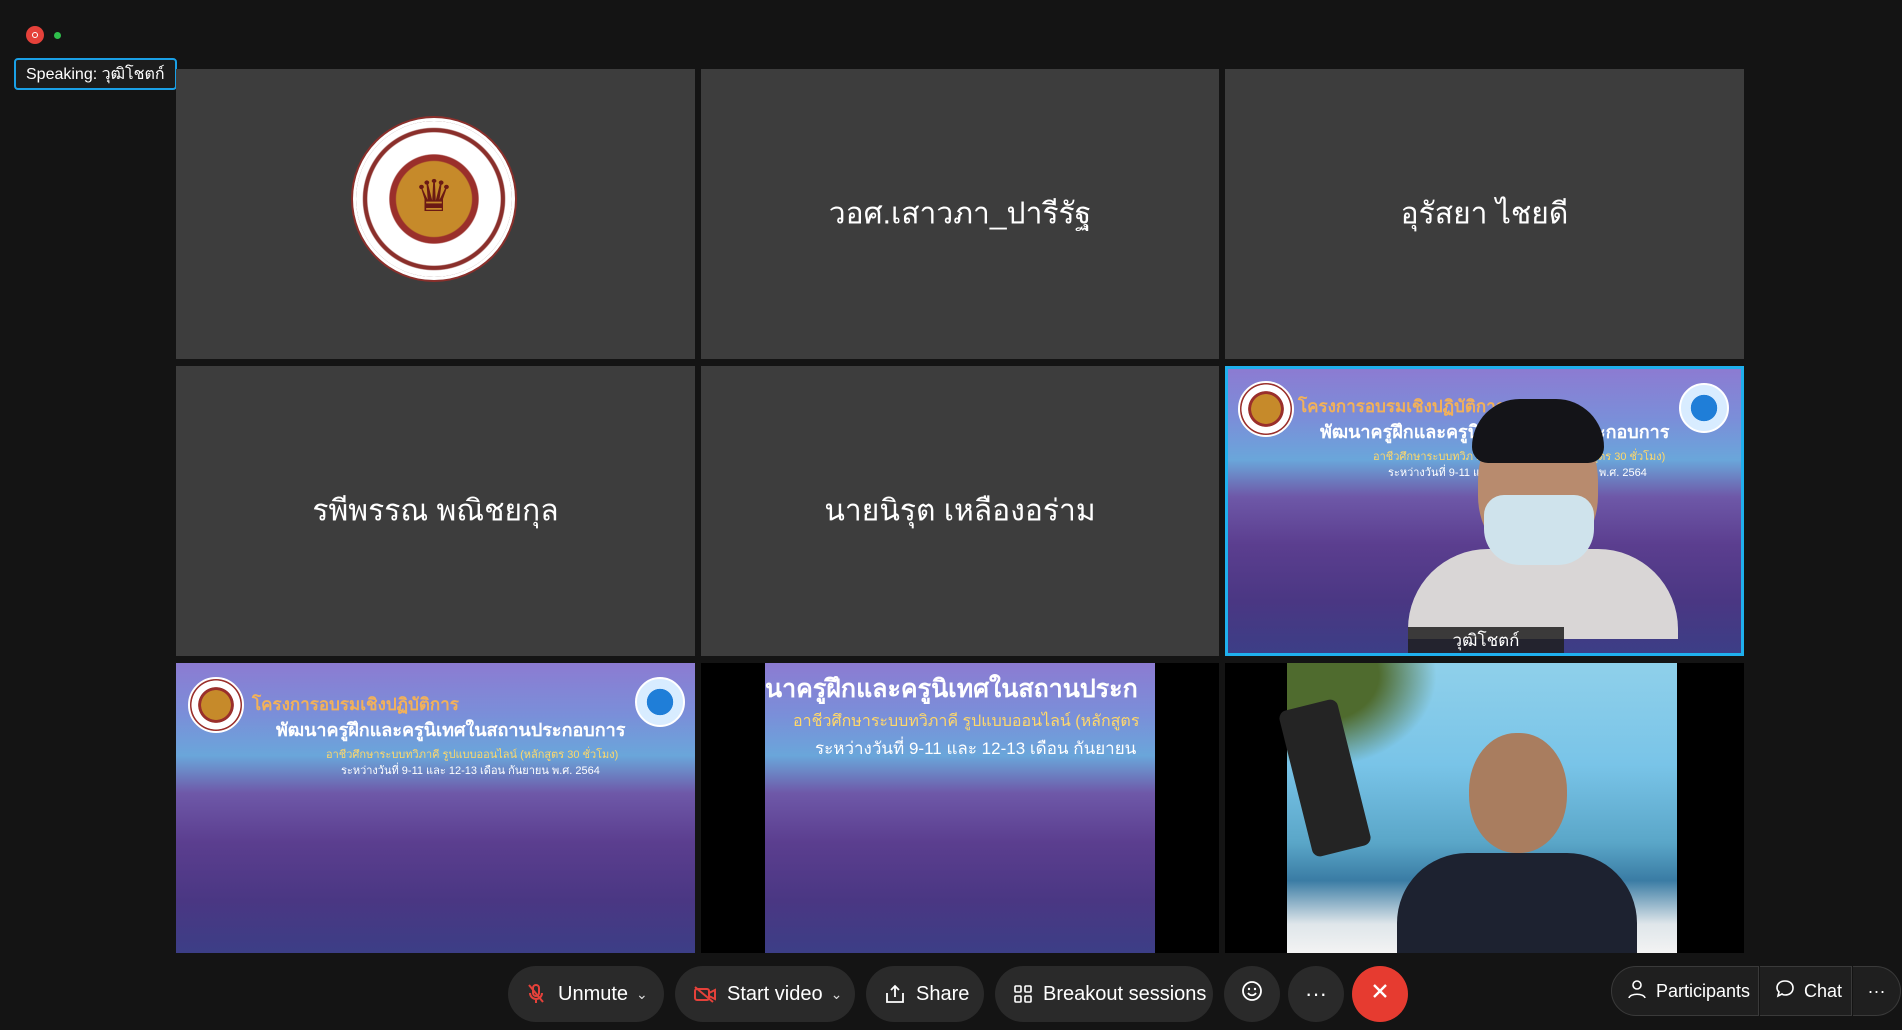  What do you see at coordinates (1703, 990) in the screenshot?
I see `participants-label: Participants` at bounding box center [1703, 990].